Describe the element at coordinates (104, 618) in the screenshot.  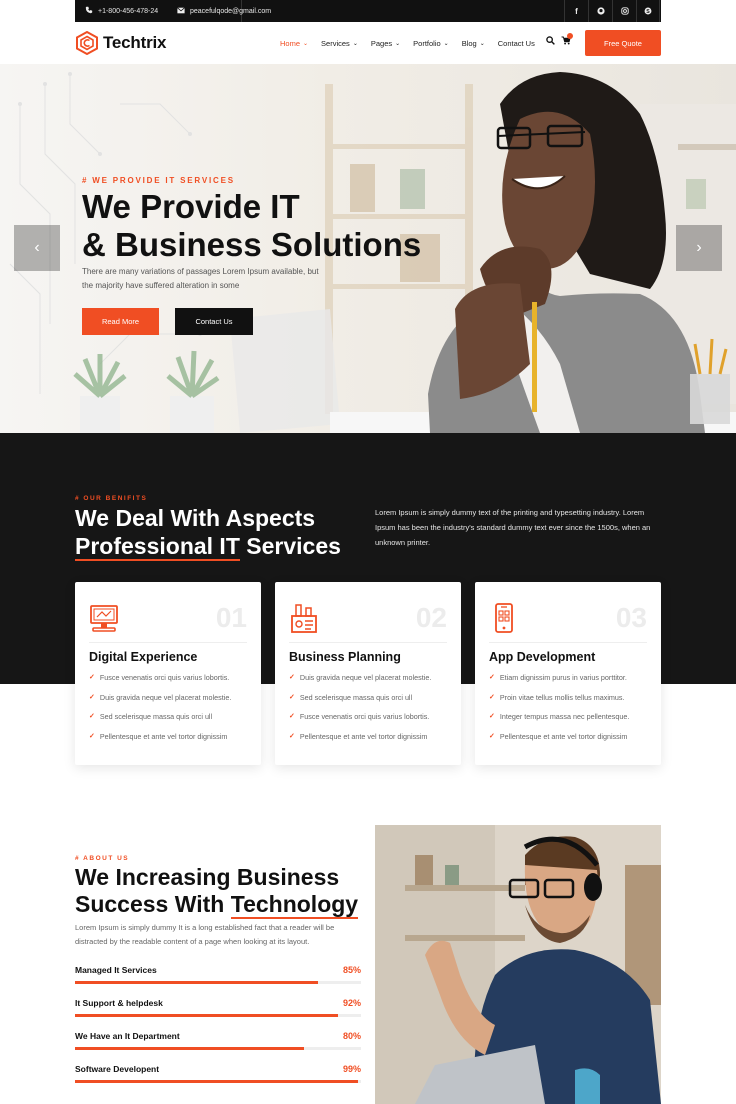
I see `monitor-icon` at that location.